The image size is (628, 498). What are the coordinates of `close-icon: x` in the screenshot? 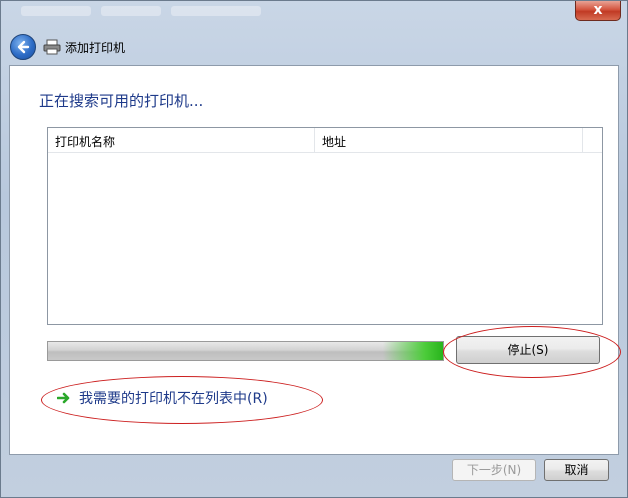 It's located at (598, 10).